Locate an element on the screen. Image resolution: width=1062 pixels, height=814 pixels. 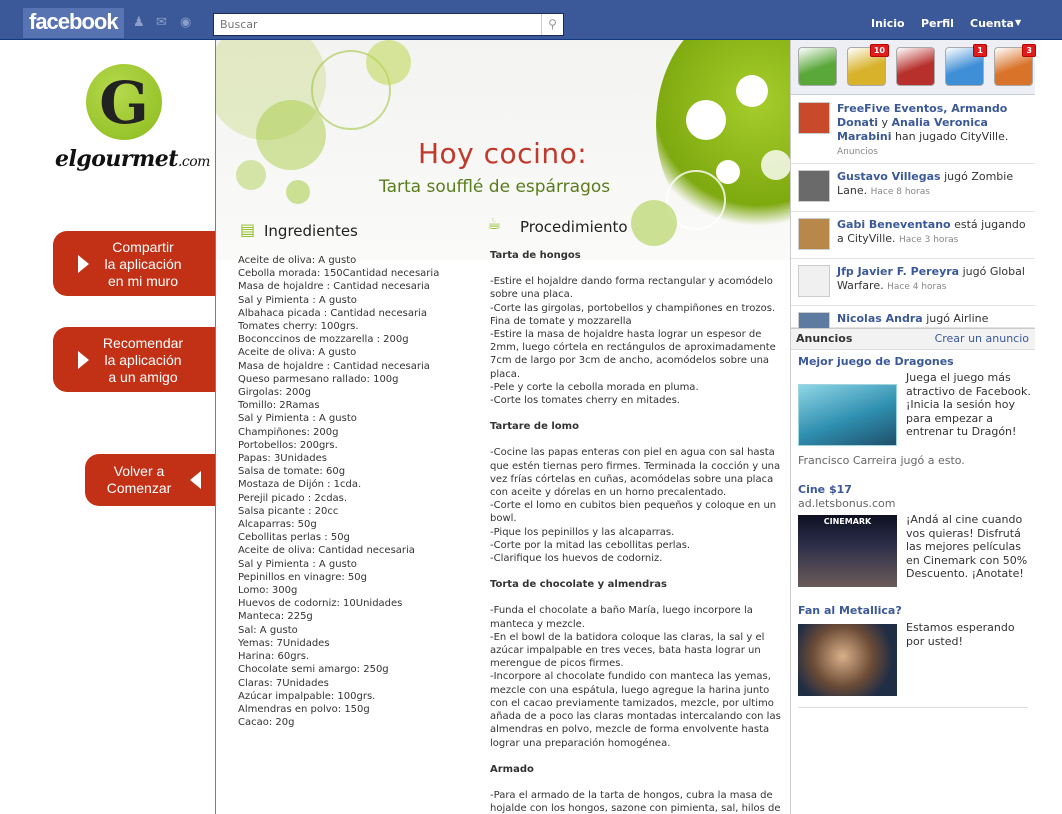
nav-cuenta: Cuenta is located at coordinates (992, 23).